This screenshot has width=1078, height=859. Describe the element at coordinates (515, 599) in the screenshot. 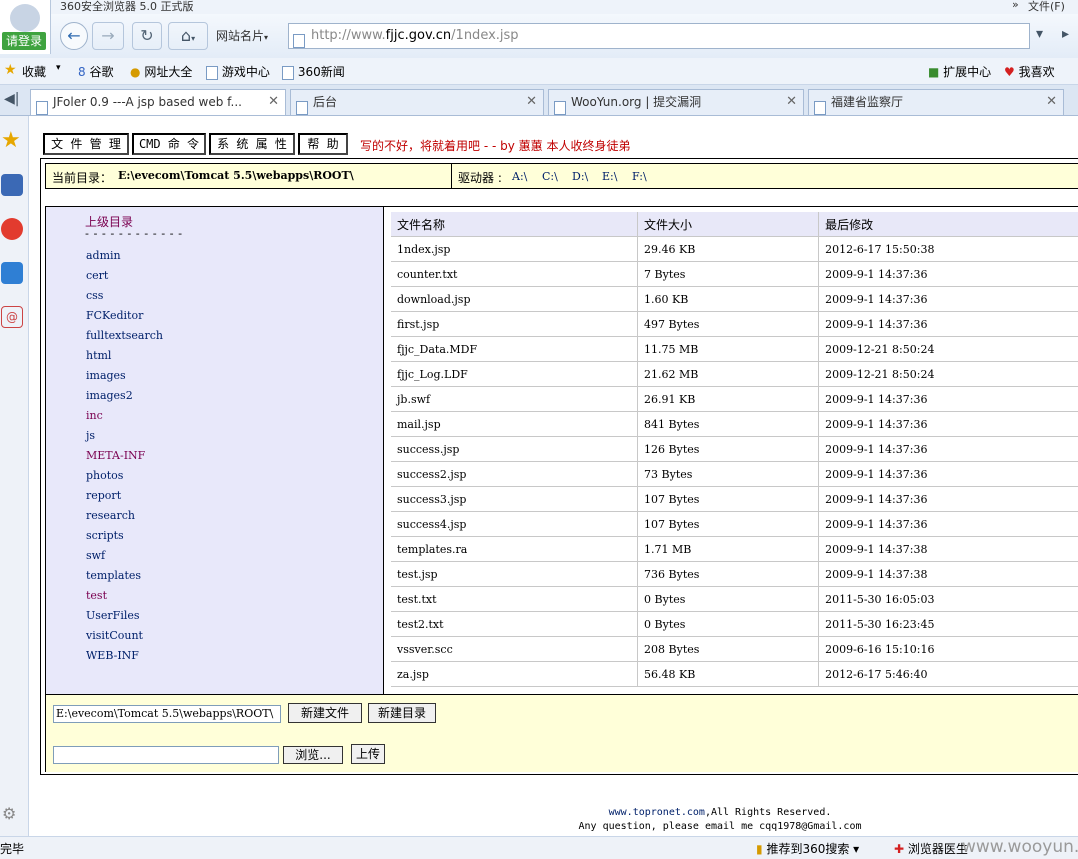

I see `file-name: test.txt` at that location.